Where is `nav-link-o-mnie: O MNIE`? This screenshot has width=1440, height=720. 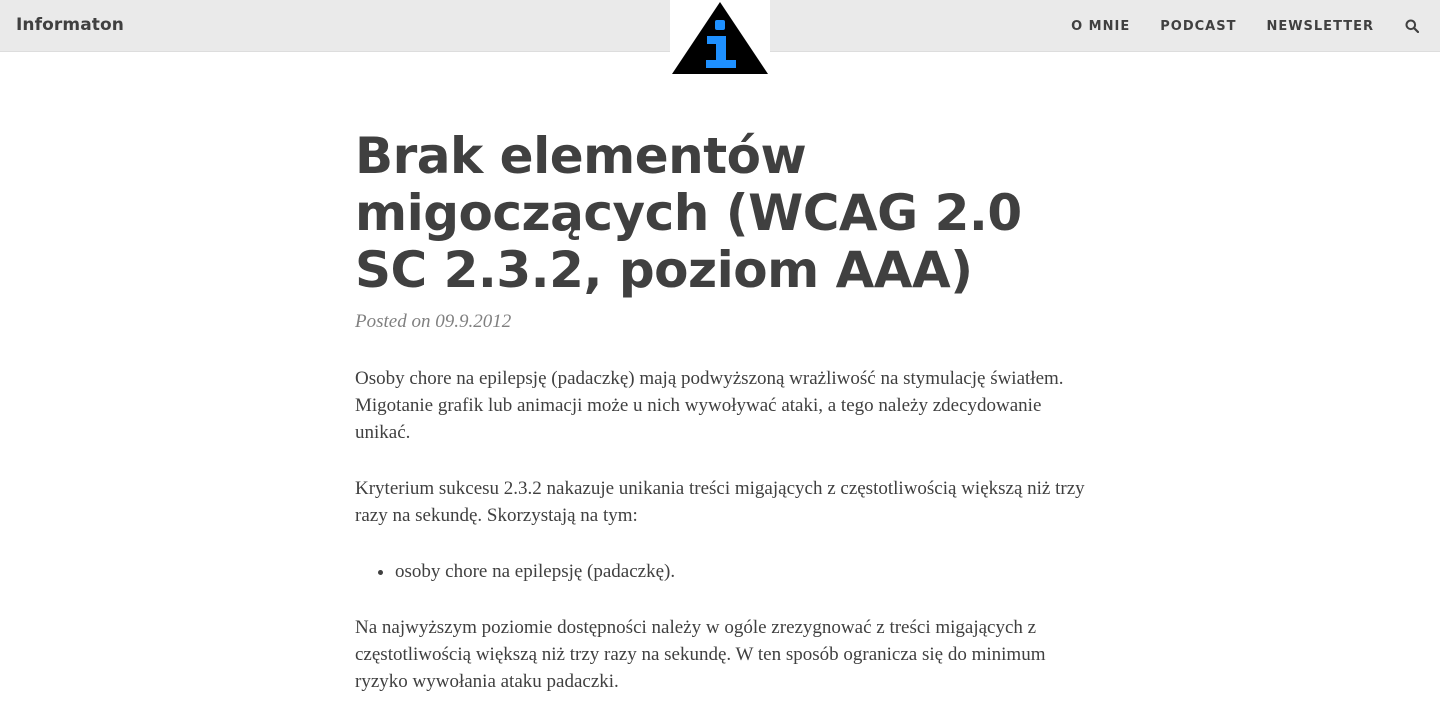
nav-link-o-mnie: O MNIE is located at coordinates (1100, 26).